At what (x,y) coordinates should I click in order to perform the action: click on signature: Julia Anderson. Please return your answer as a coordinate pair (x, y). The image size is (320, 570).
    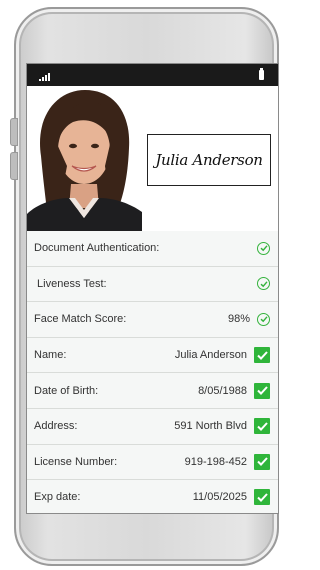
    Looking at the image, I should click on (209, 160).